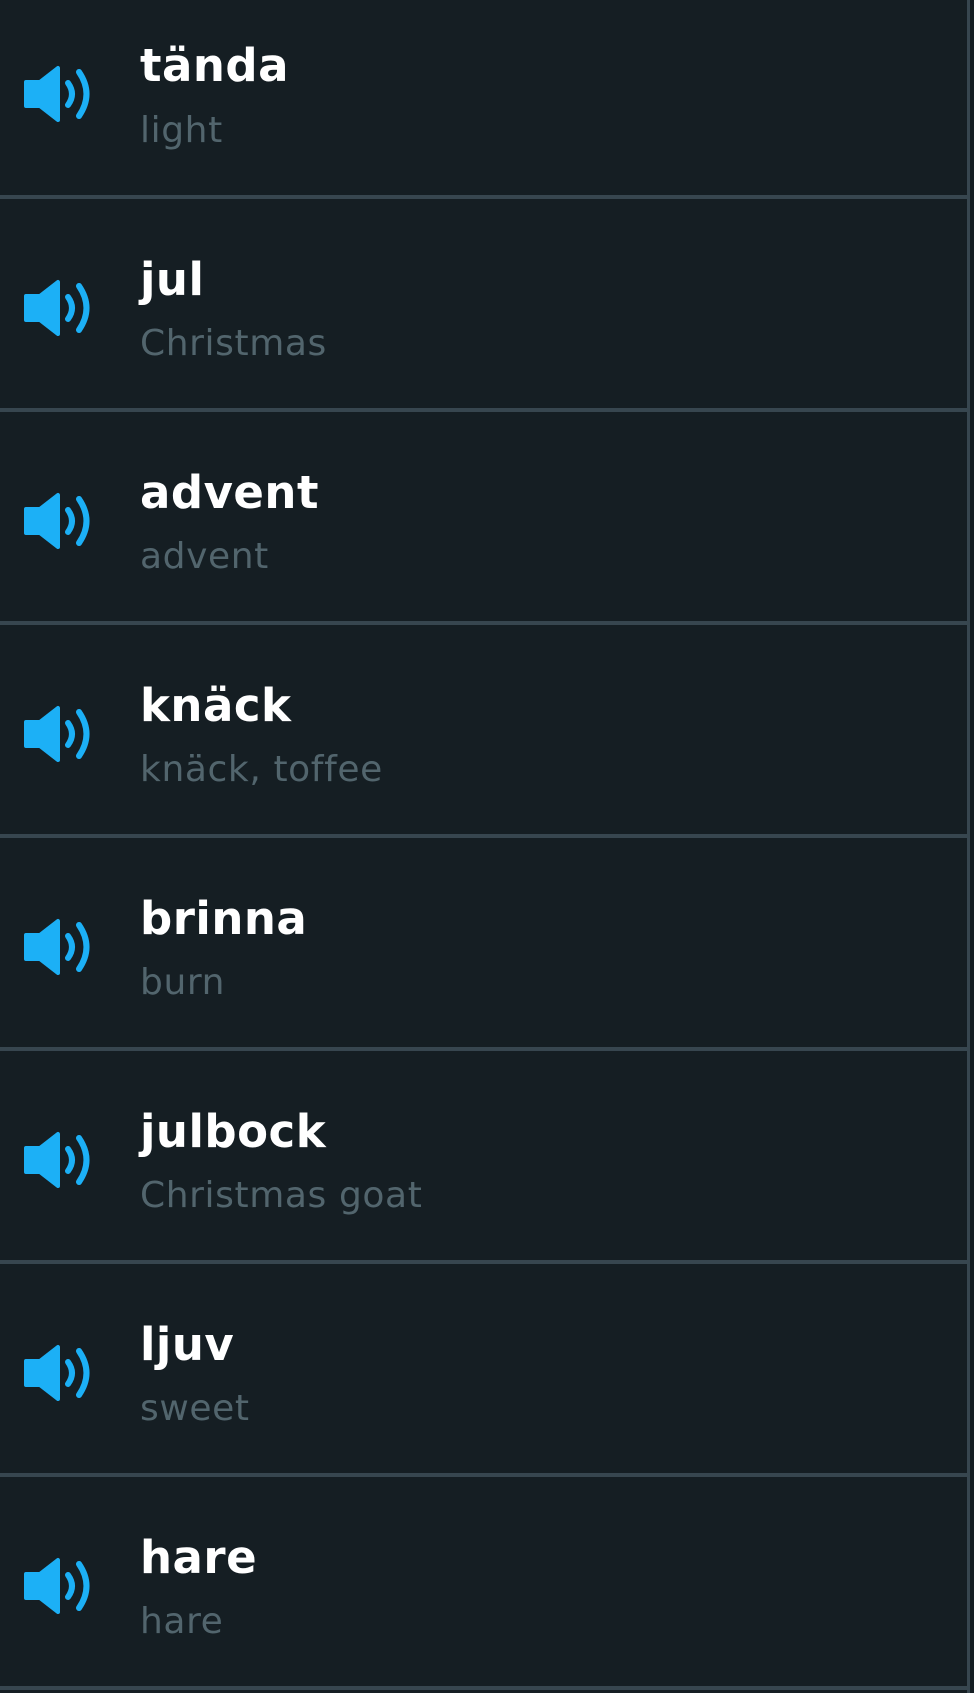 The image size is (974, 1693). Describe the element at coordinates (233, 1131) in the screenshot. I see `word-text: julbock` at that location.